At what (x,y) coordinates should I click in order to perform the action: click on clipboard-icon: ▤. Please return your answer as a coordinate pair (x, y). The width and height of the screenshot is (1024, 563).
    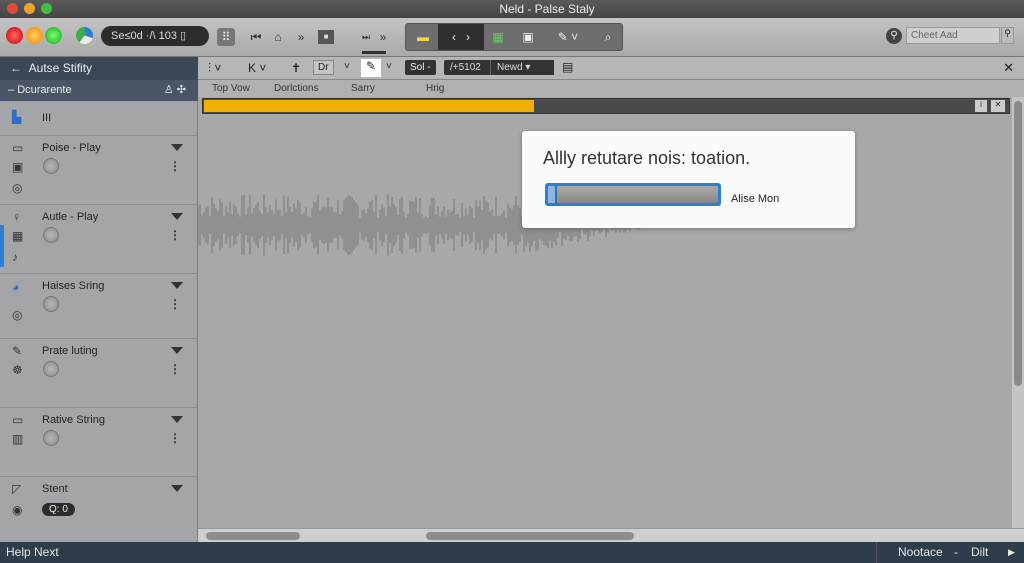
    Looking at the image, I should click on (567, 67).